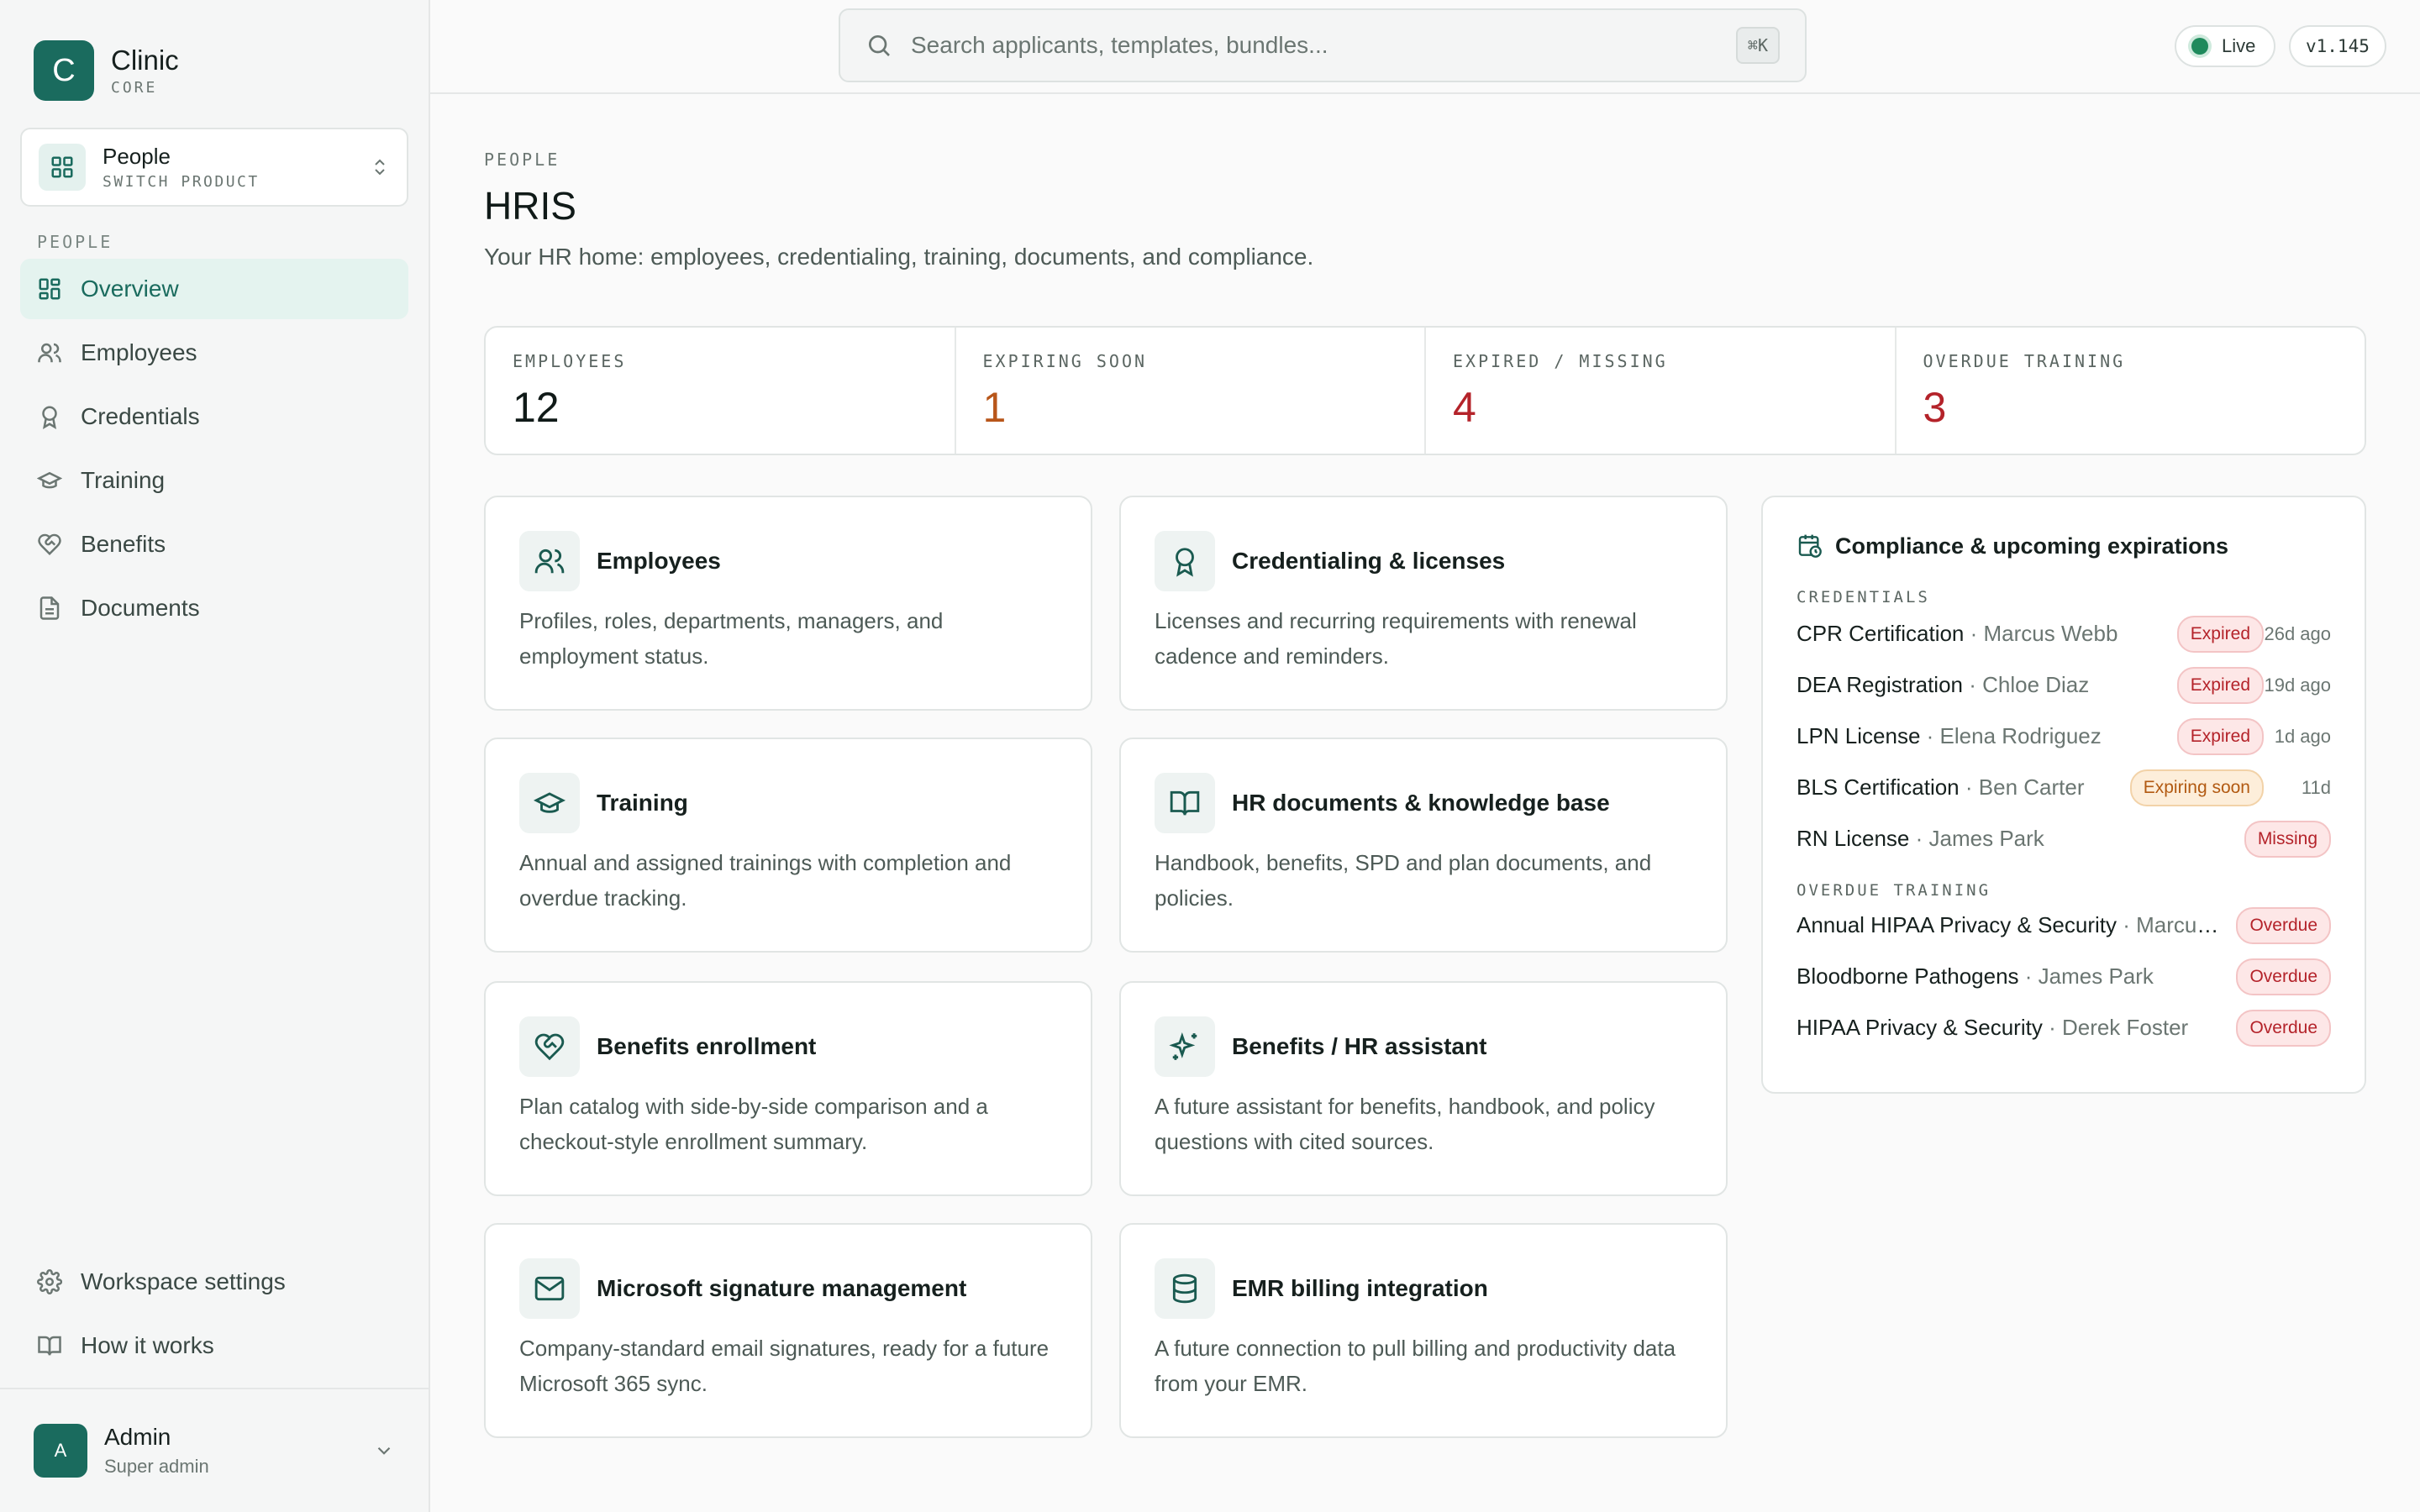 This screenshot has height=1512, width=2420. Describe the element at coordinates (1185, 1288) in the screenshot. I see `database-icon` at that location.